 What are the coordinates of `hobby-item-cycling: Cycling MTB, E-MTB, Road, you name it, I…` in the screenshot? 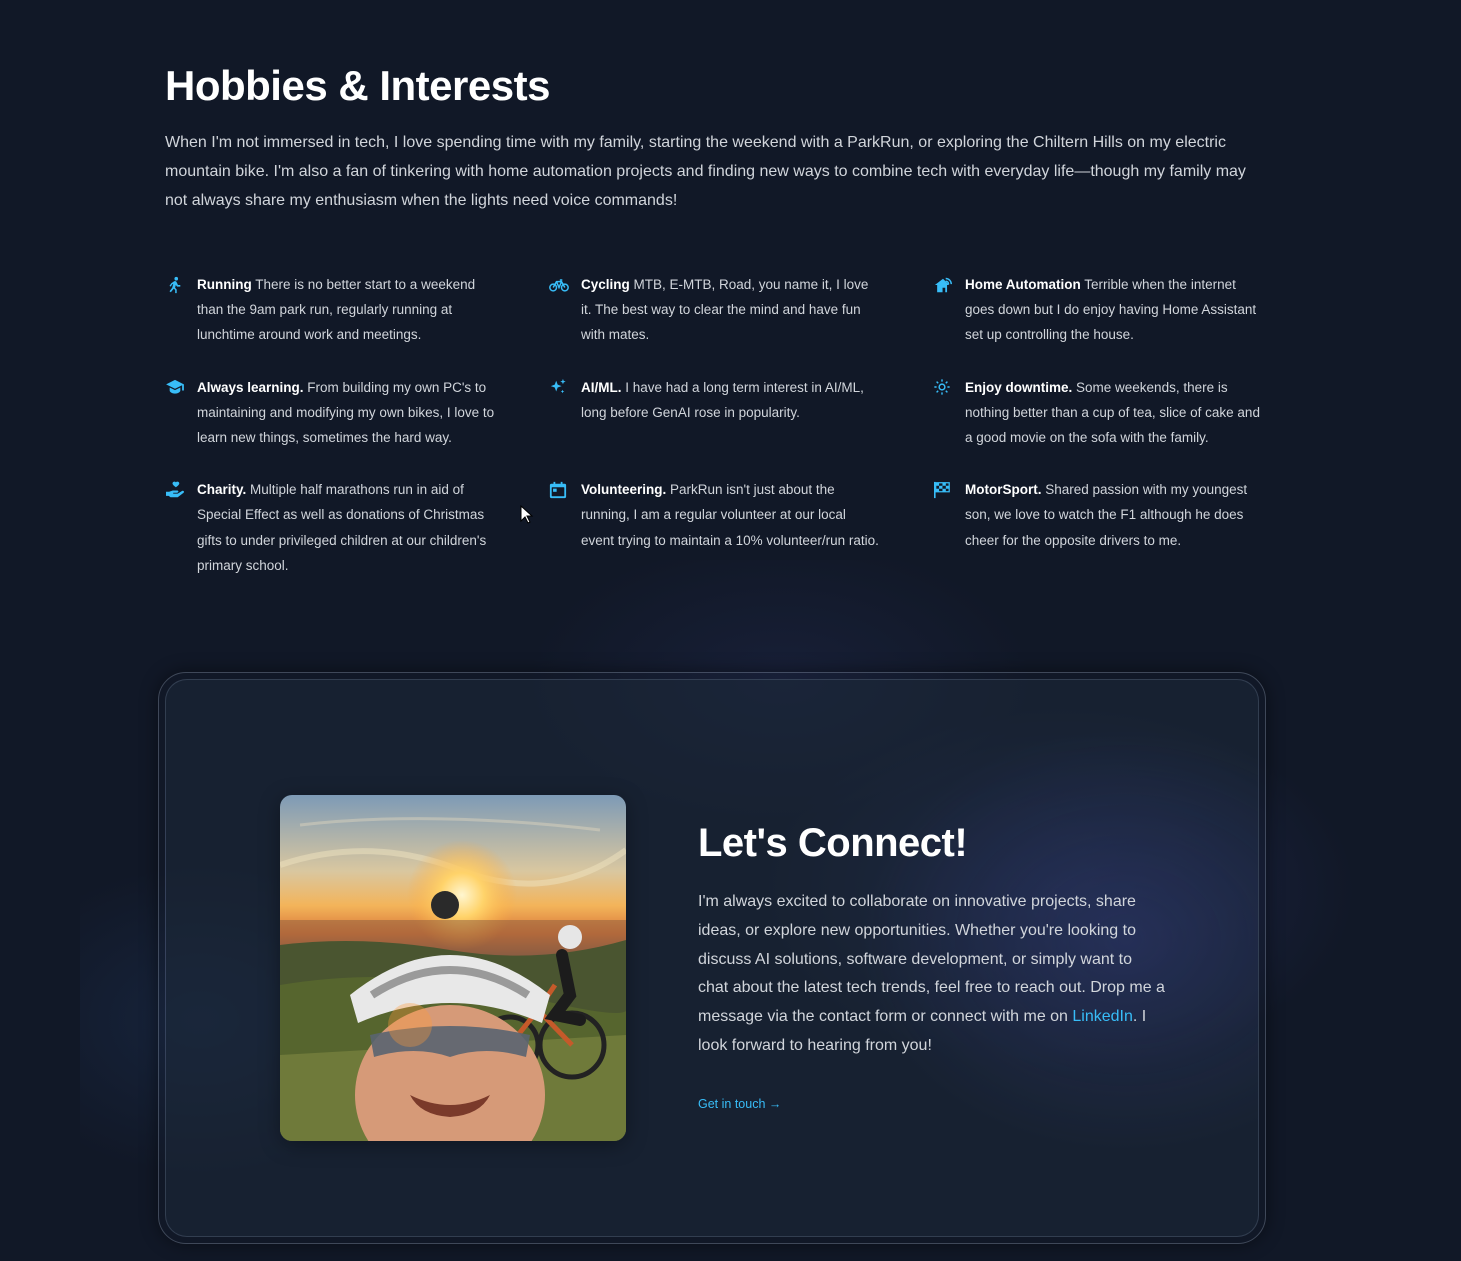 It's located at (741, 310).